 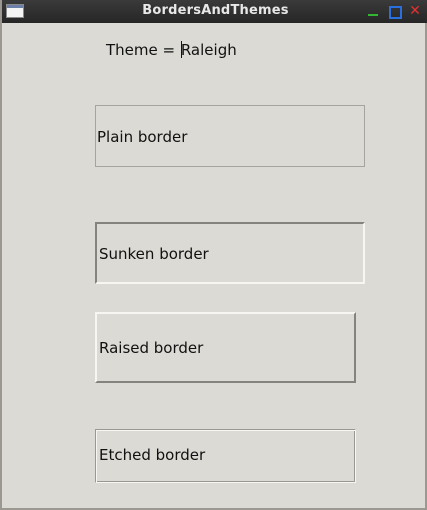 I want to click on title-bar: BordersAndThemes ✕, so click(x=214, y=11).